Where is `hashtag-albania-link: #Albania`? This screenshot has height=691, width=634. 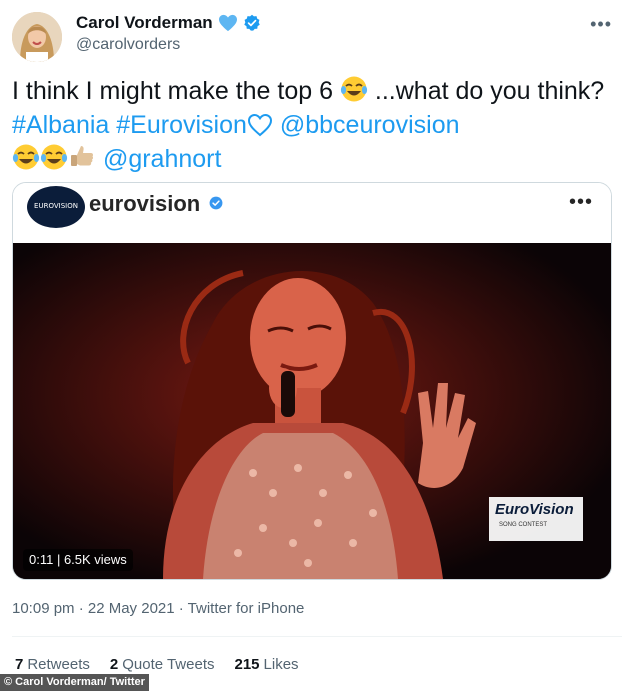 hashtag-albania-link: #Albania is located at coordinates (60, 125).